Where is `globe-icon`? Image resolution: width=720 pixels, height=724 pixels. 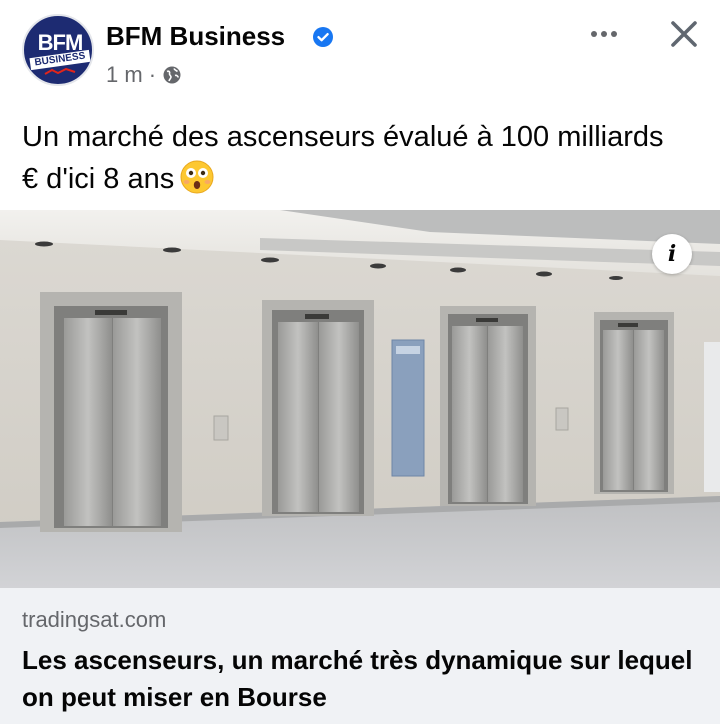
globe-icon is located at coordinates (172, 75).